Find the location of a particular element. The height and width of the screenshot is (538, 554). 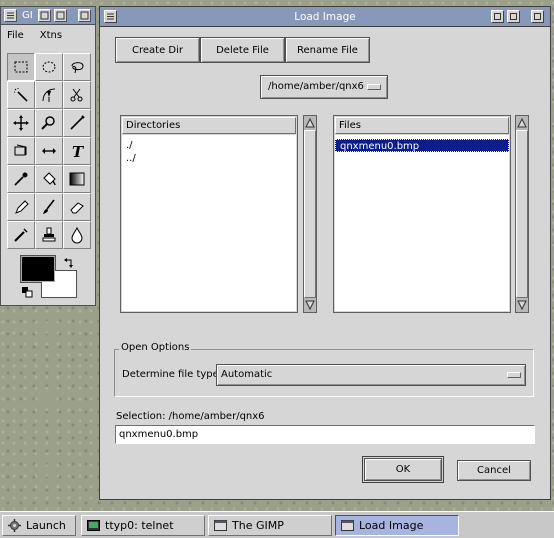

crop-icon is located at coordinates (77, 122).